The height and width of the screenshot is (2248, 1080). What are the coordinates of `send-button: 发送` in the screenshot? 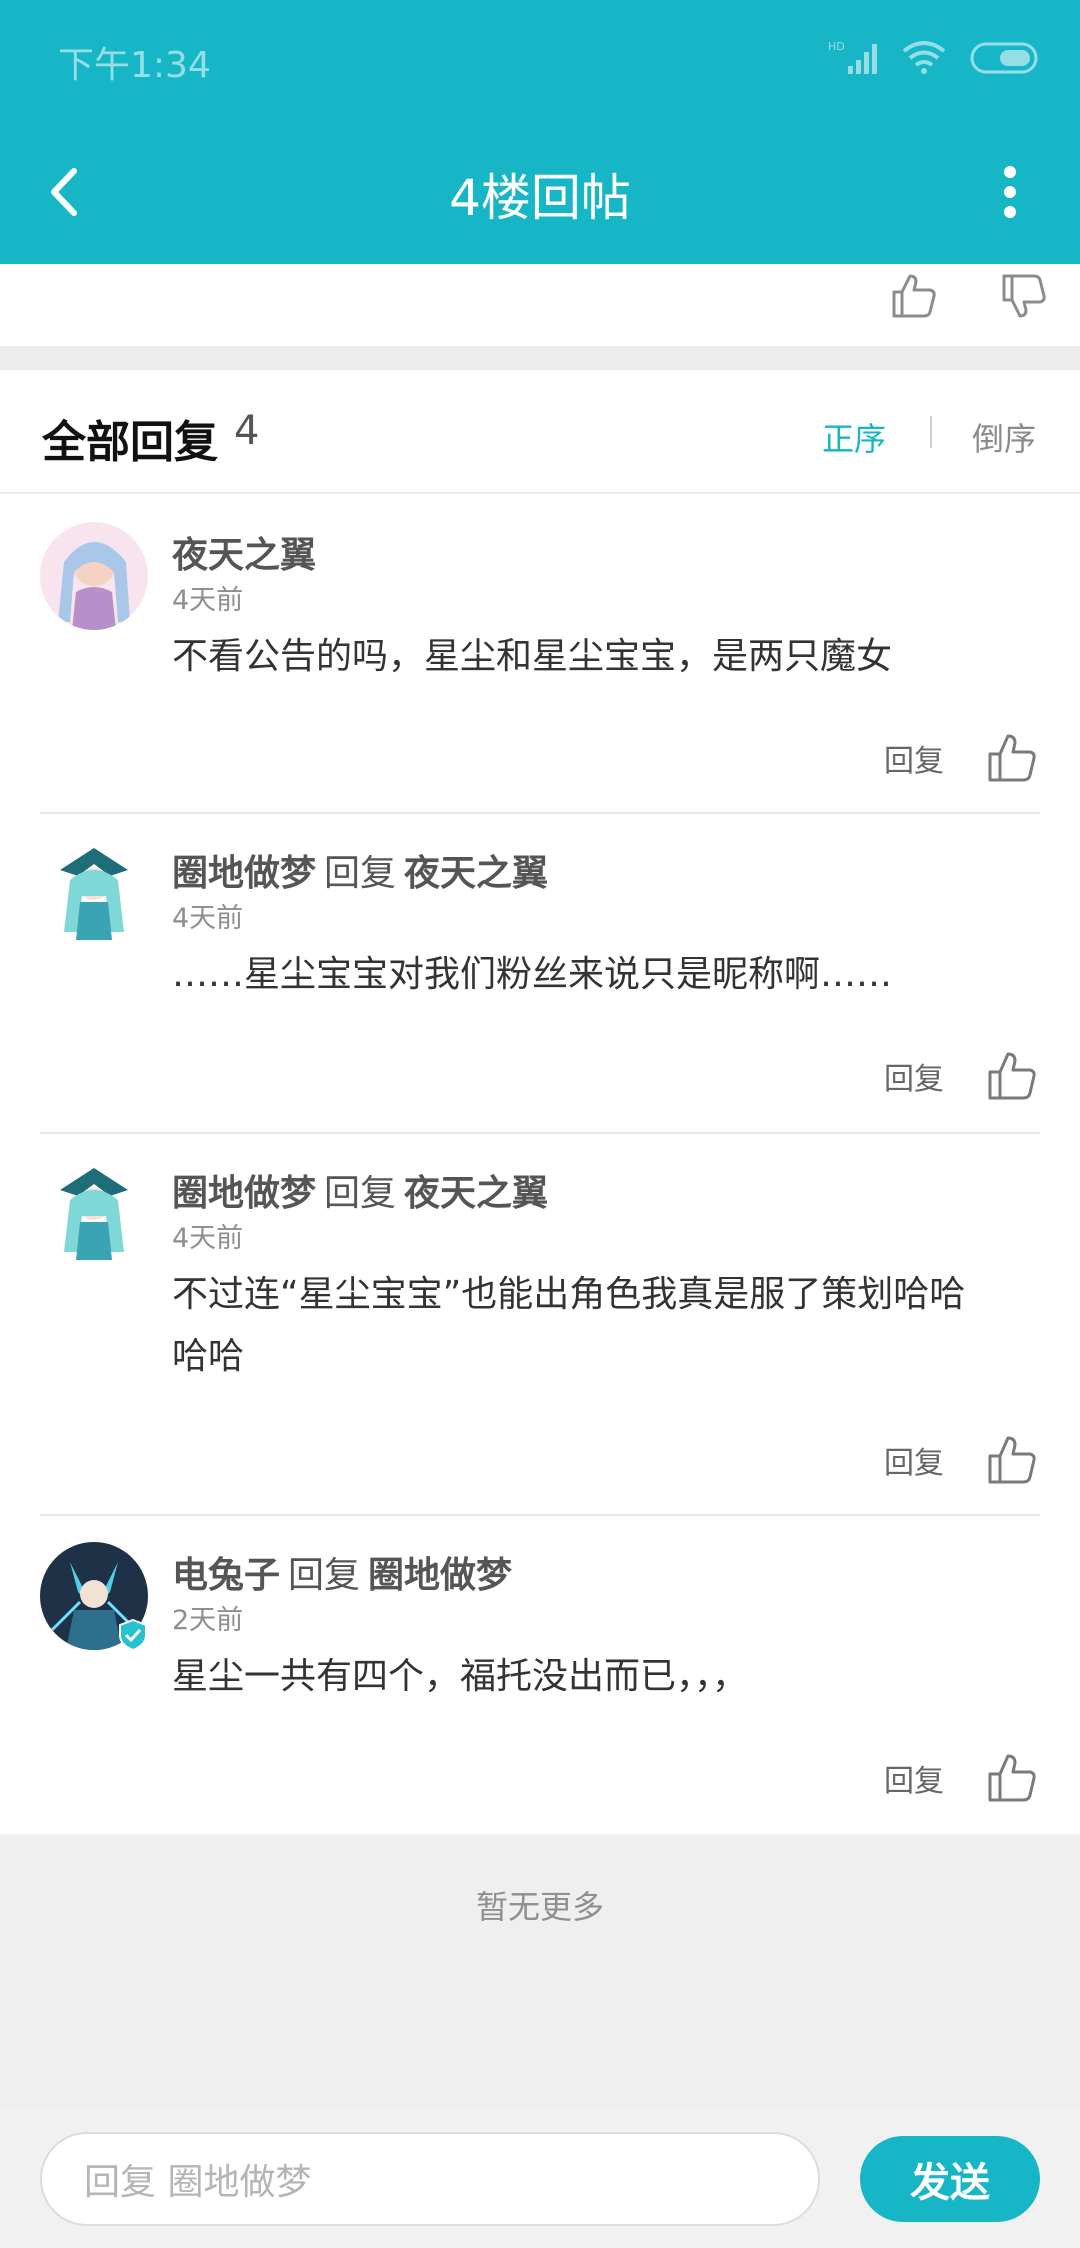 It's located at (950, 2179).